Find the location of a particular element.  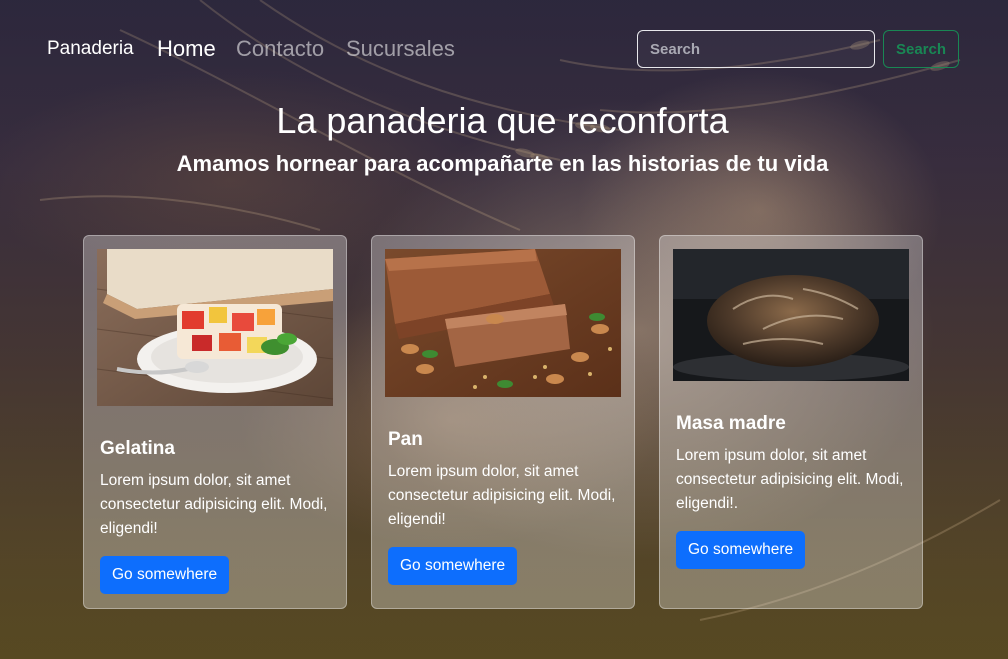

nav-link-contacto: Contacto is located at coordinates (280, 49).